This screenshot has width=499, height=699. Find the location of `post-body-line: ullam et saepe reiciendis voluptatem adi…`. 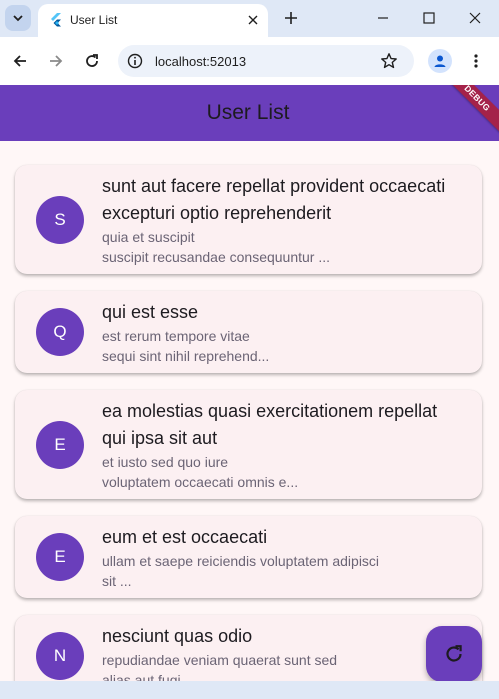

post-body-line: ullam et saepe reiciendis voluptatem adi… is located at coordinates (241, 561).